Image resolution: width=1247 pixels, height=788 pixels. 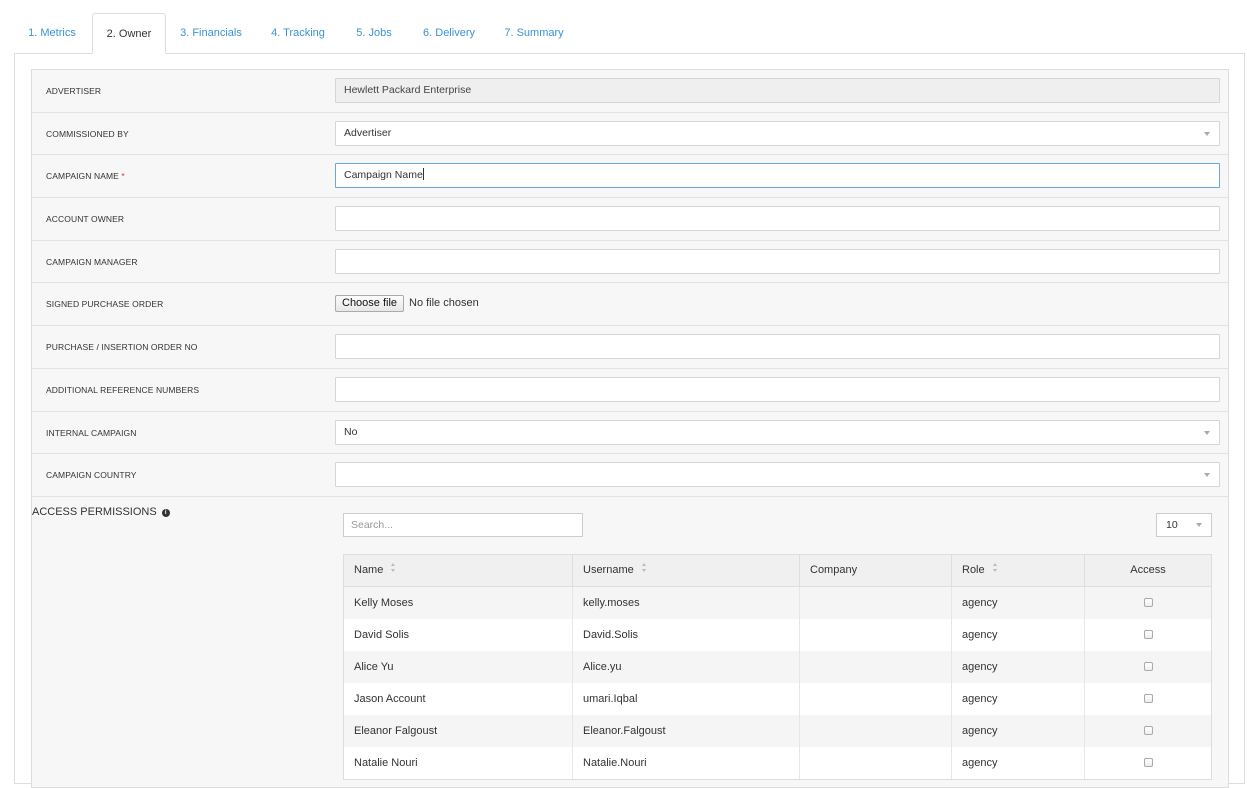 What do you see at coordinates (1148, 571) in the screenshot?
I see `column-header-access: Access` at bounding box center [1148, 571].